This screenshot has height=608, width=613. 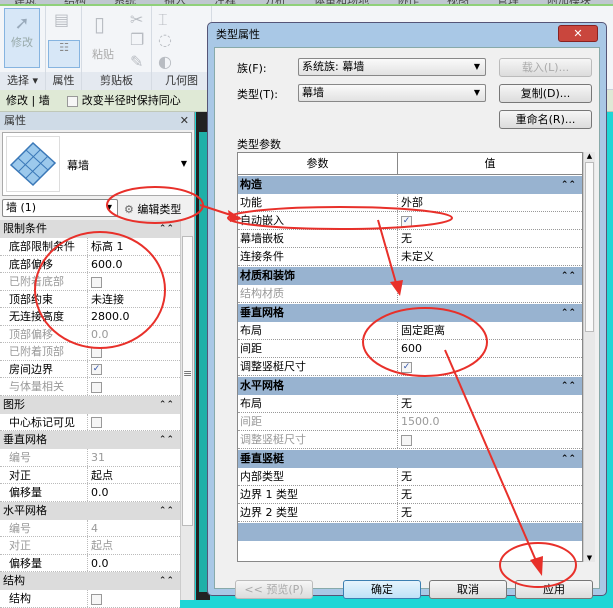 I want to click on keep-concentric-checkbox: 改变半径时保持同心, so click(x=124, y=100).